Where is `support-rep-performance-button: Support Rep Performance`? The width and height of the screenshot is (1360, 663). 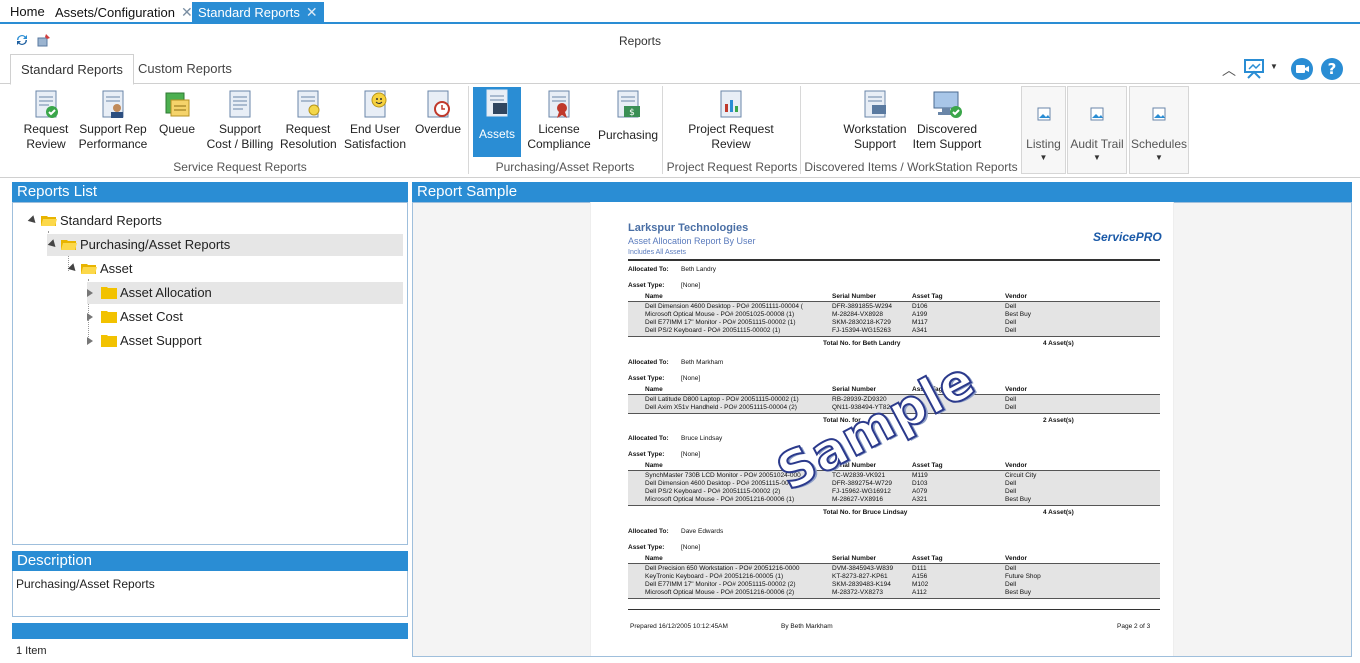 support-rep-performance-button: Support Rep Performance is located at coordinates (113, 121).